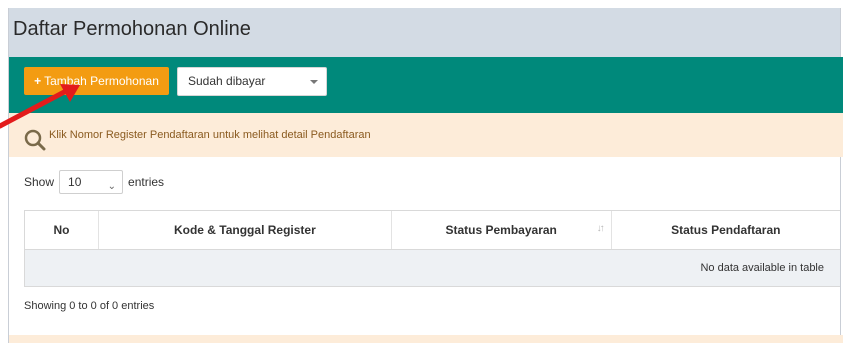 The width and height of the screenshot is (843, 343). Describe the element at coordinates (61, 230) in the screenshot. I see `column-header-no: No` at that location.